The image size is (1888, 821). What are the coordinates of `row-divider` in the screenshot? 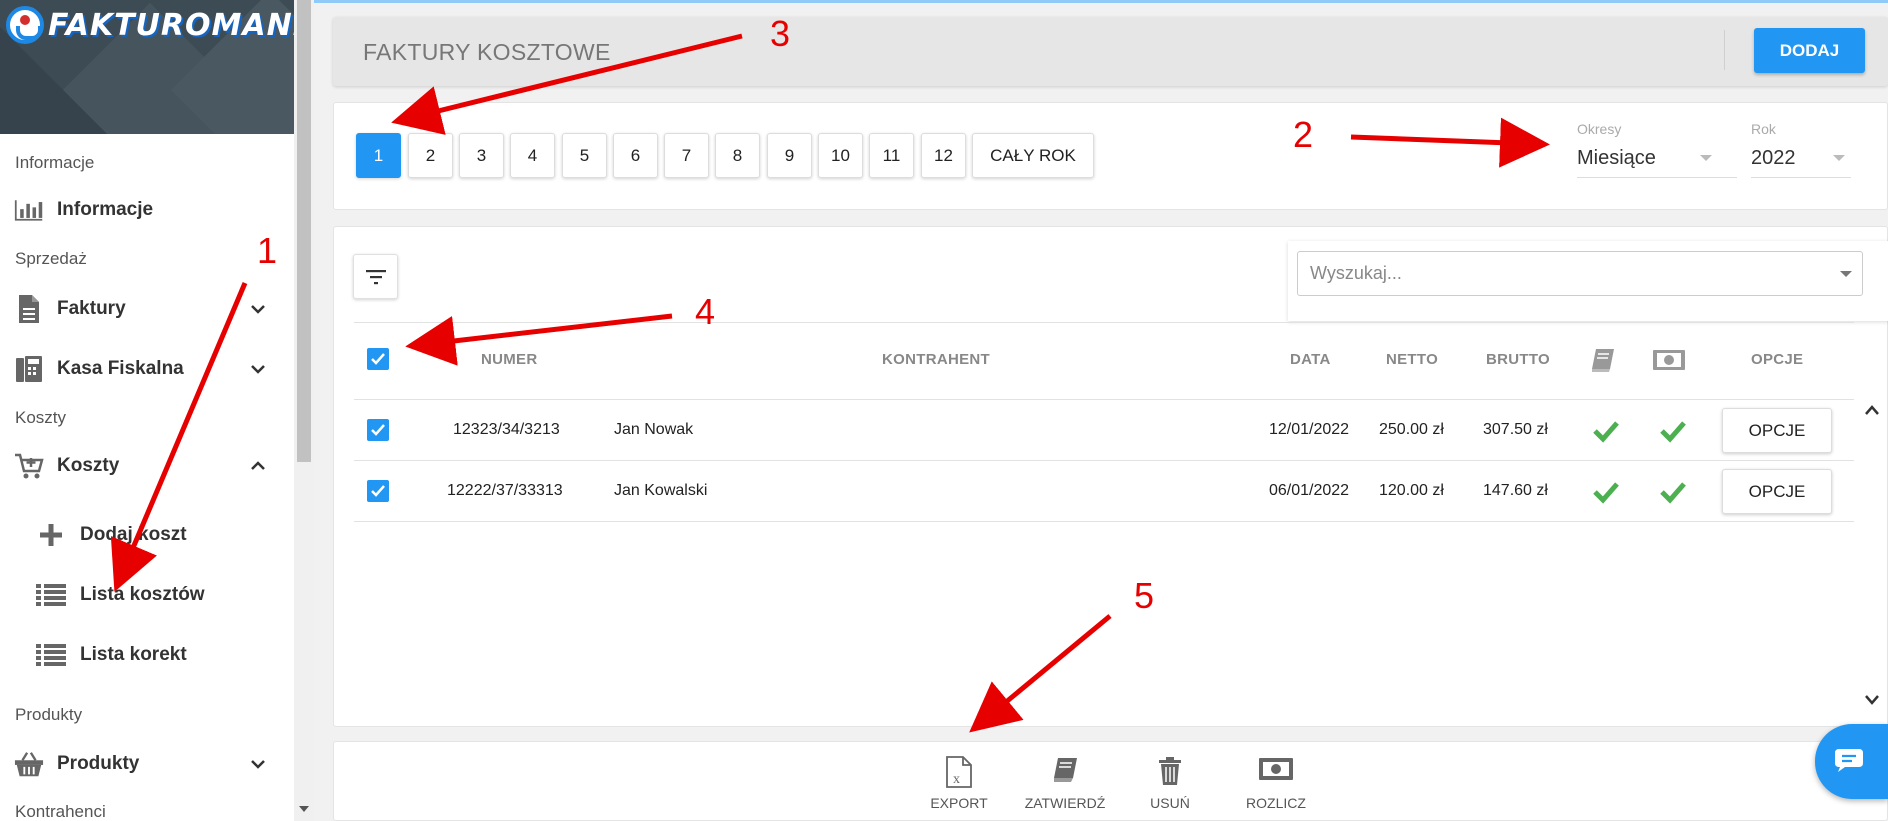 It's located at (1104, 521).